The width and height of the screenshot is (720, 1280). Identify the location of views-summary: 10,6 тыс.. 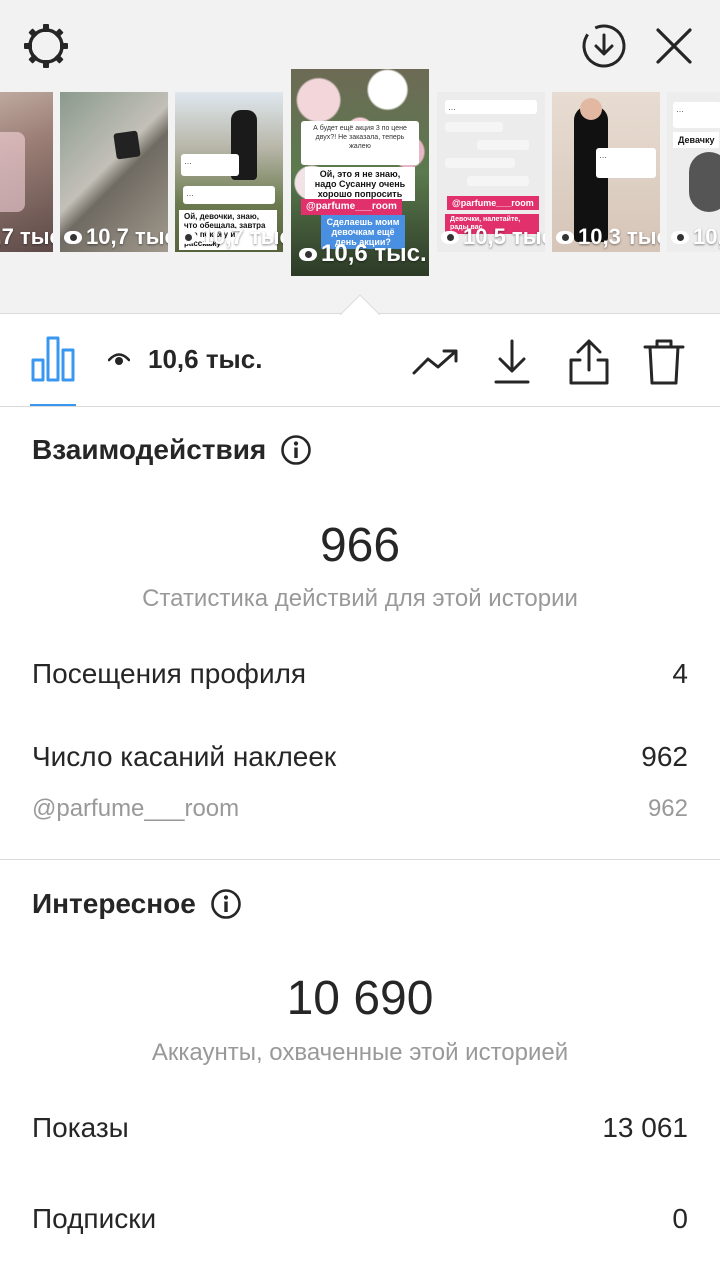
(185, 359).